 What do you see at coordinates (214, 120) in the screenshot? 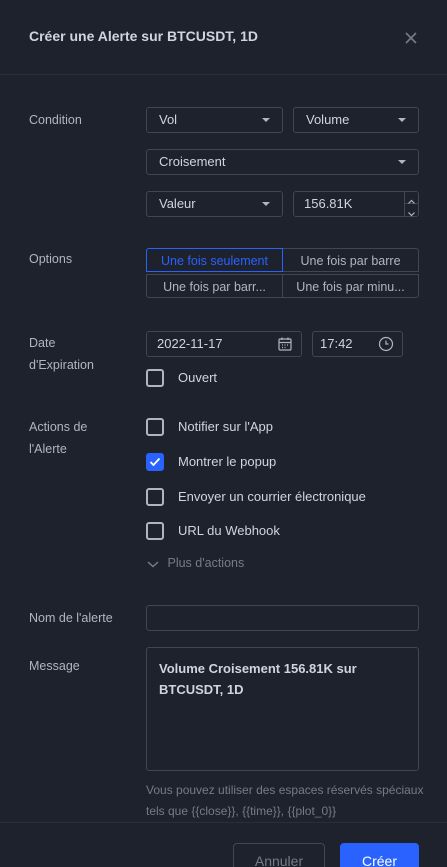
I see `condition-source-select: Vol` at bounding box center [214, 120].